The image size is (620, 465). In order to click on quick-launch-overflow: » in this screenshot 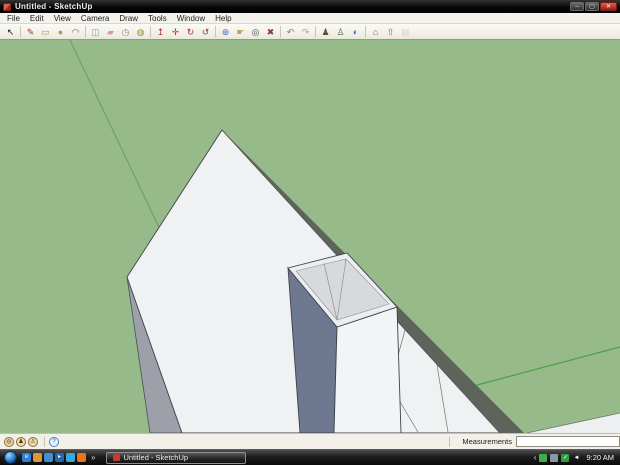, I will do `click(93, 457)`.